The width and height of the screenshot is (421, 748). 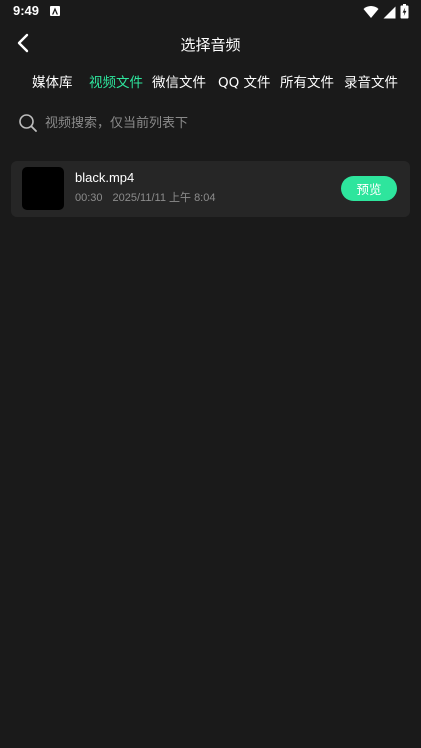 I want to click on search-input, so click(x=210, y=123).